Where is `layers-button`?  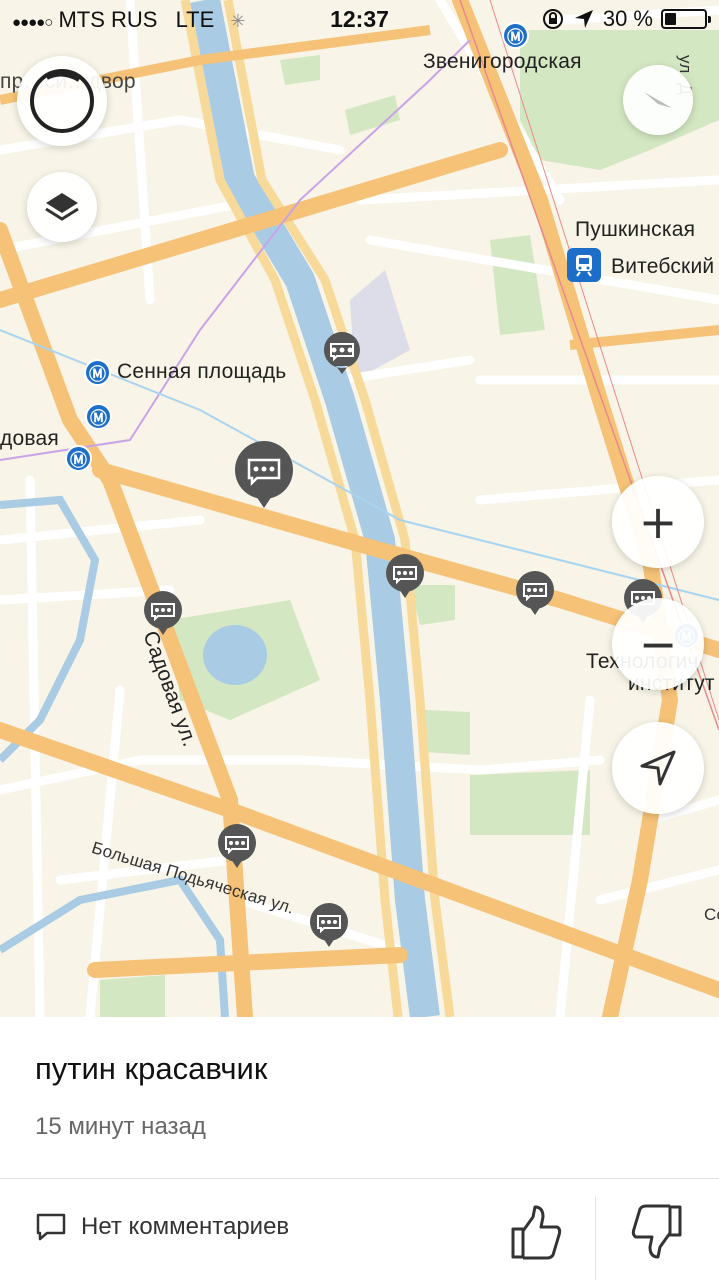 layers-button is located at coordinates (62, 207).